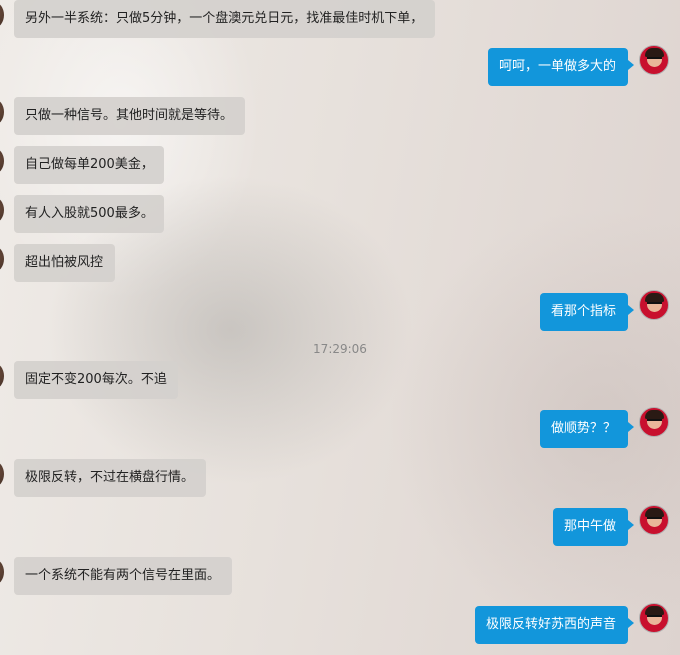 This screenshot has height=655, width=680. What do you see at coordinates (340, 65) in the screenshot?
I see `message-outgoing: 呵呵，一单做多大的` at bounding box center [340, 65].